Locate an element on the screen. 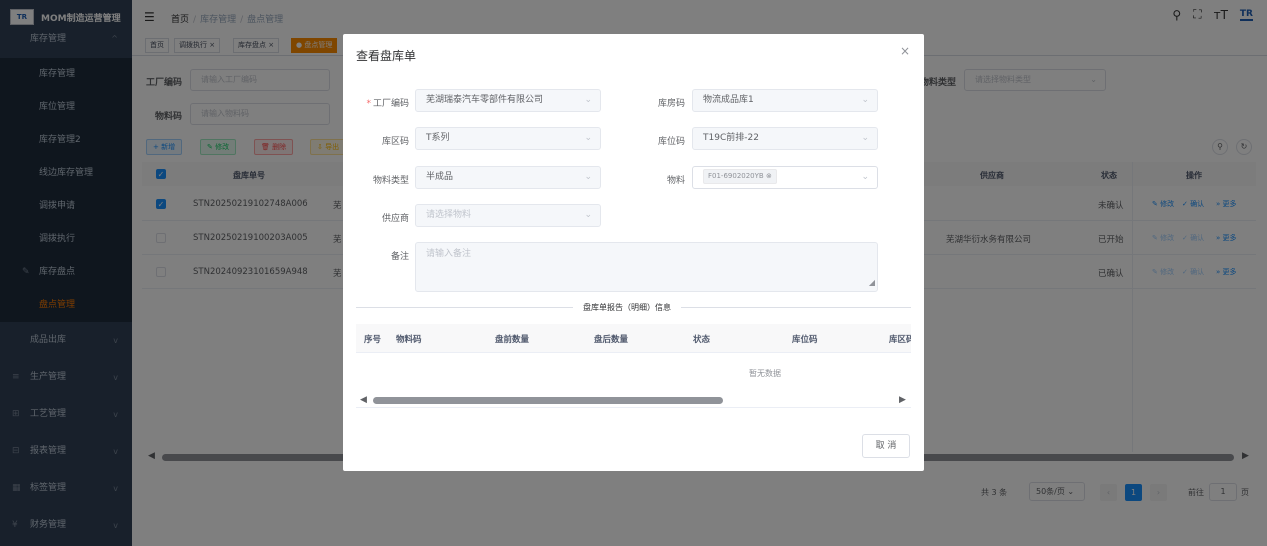  detail-col-after-qty: 盘后数量 is located at coordinates (611, 340).